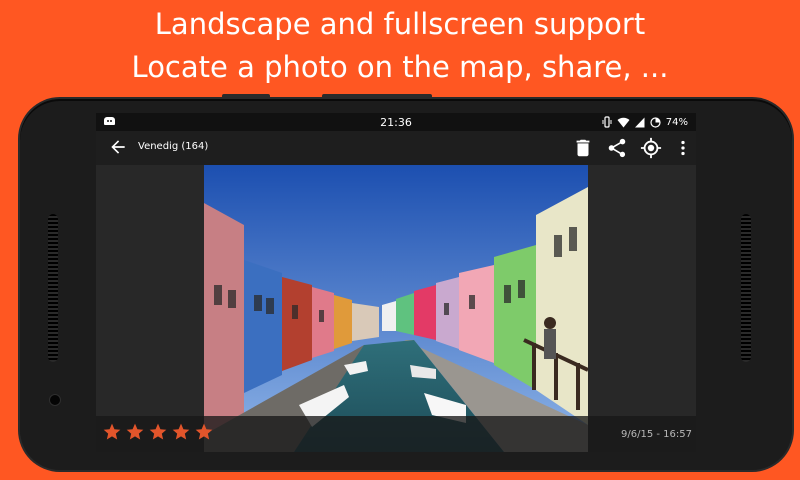 This screenshot has height=480, width=800. I want to click on delete-icon, so click(583, 148).